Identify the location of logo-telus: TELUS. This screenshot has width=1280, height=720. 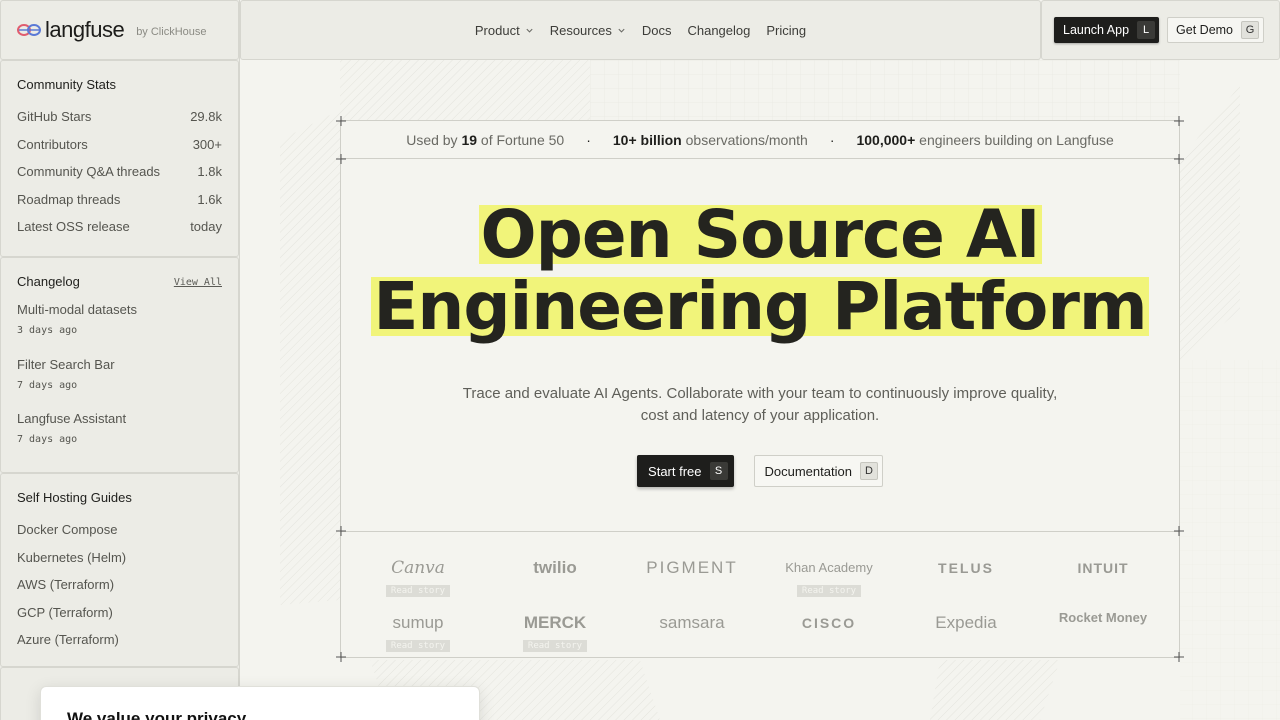
(966, 568).